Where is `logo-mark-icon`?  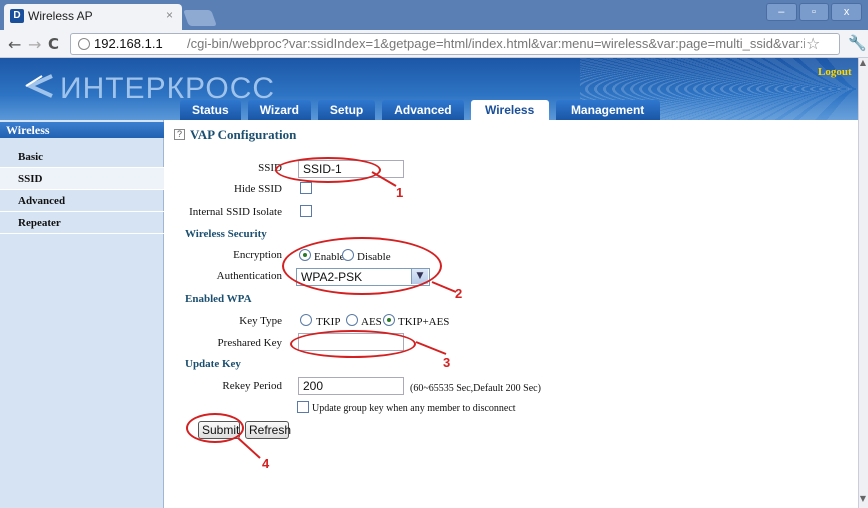 logo-mark-icon is located at coordinates (39, 86).